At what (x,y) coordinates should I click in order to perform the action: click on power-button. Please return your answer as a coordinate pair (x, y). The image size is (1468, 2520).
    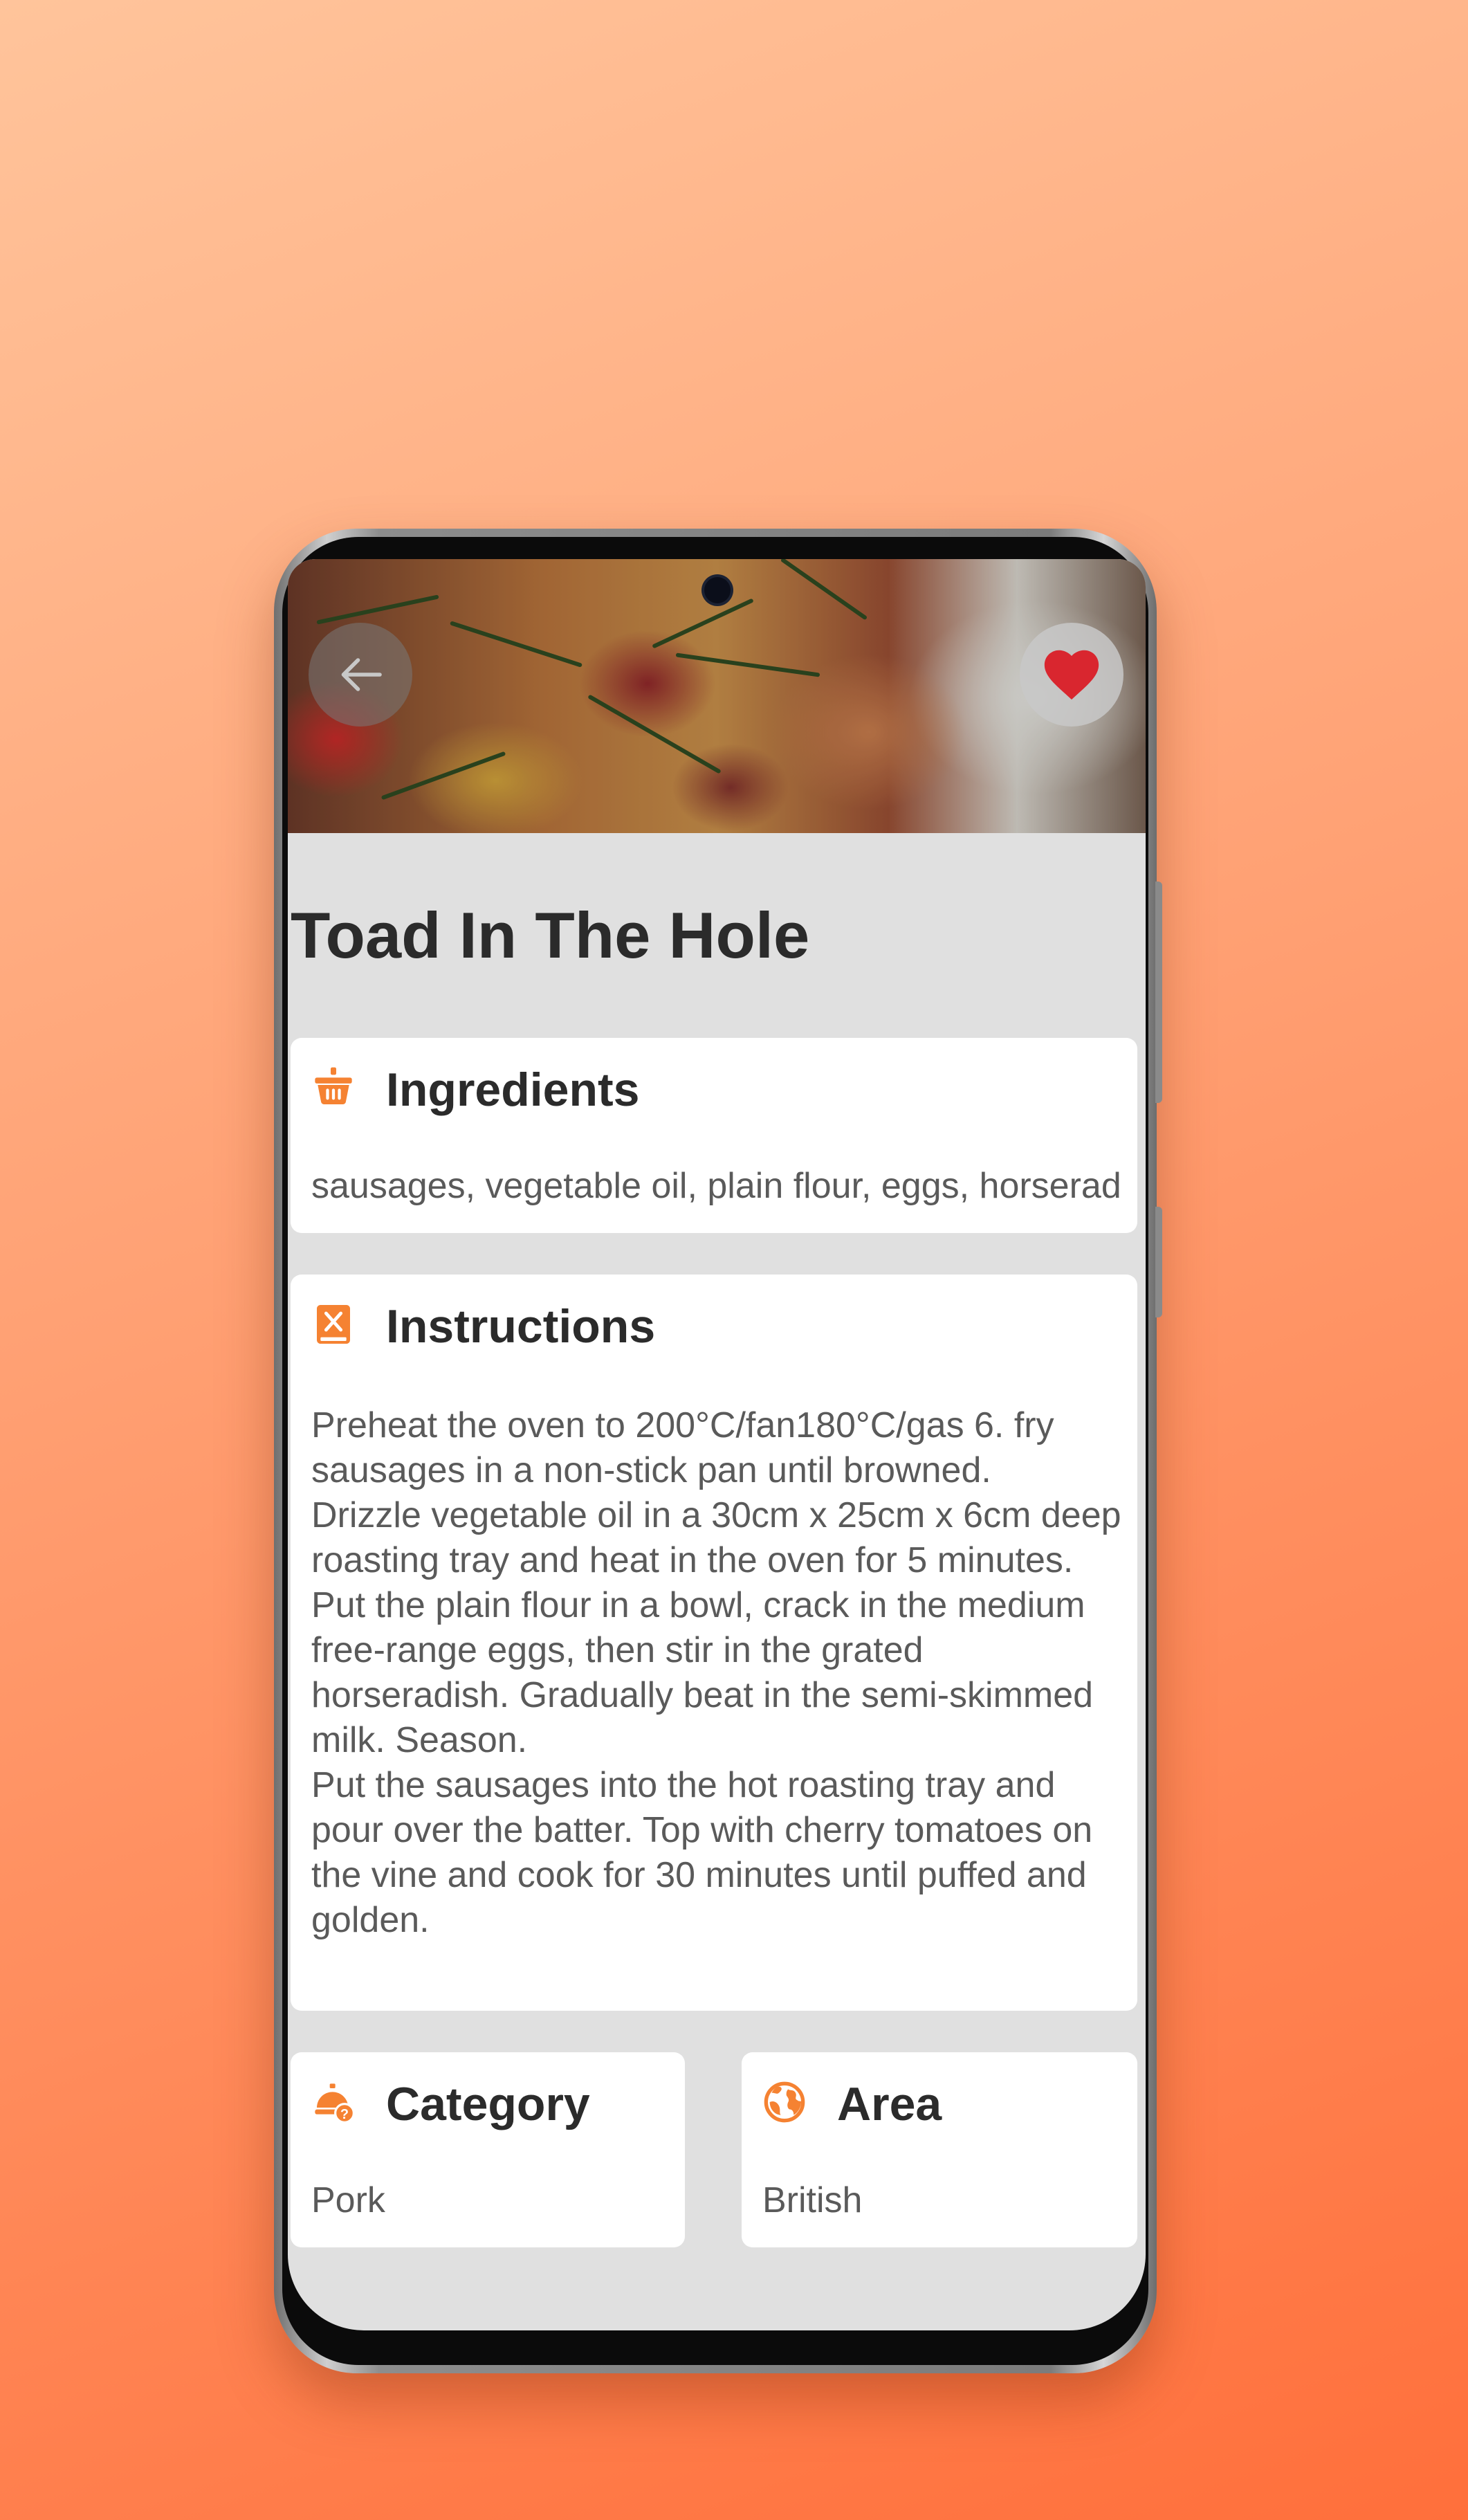
    Looking at the image, I should click on (1158, 1262).